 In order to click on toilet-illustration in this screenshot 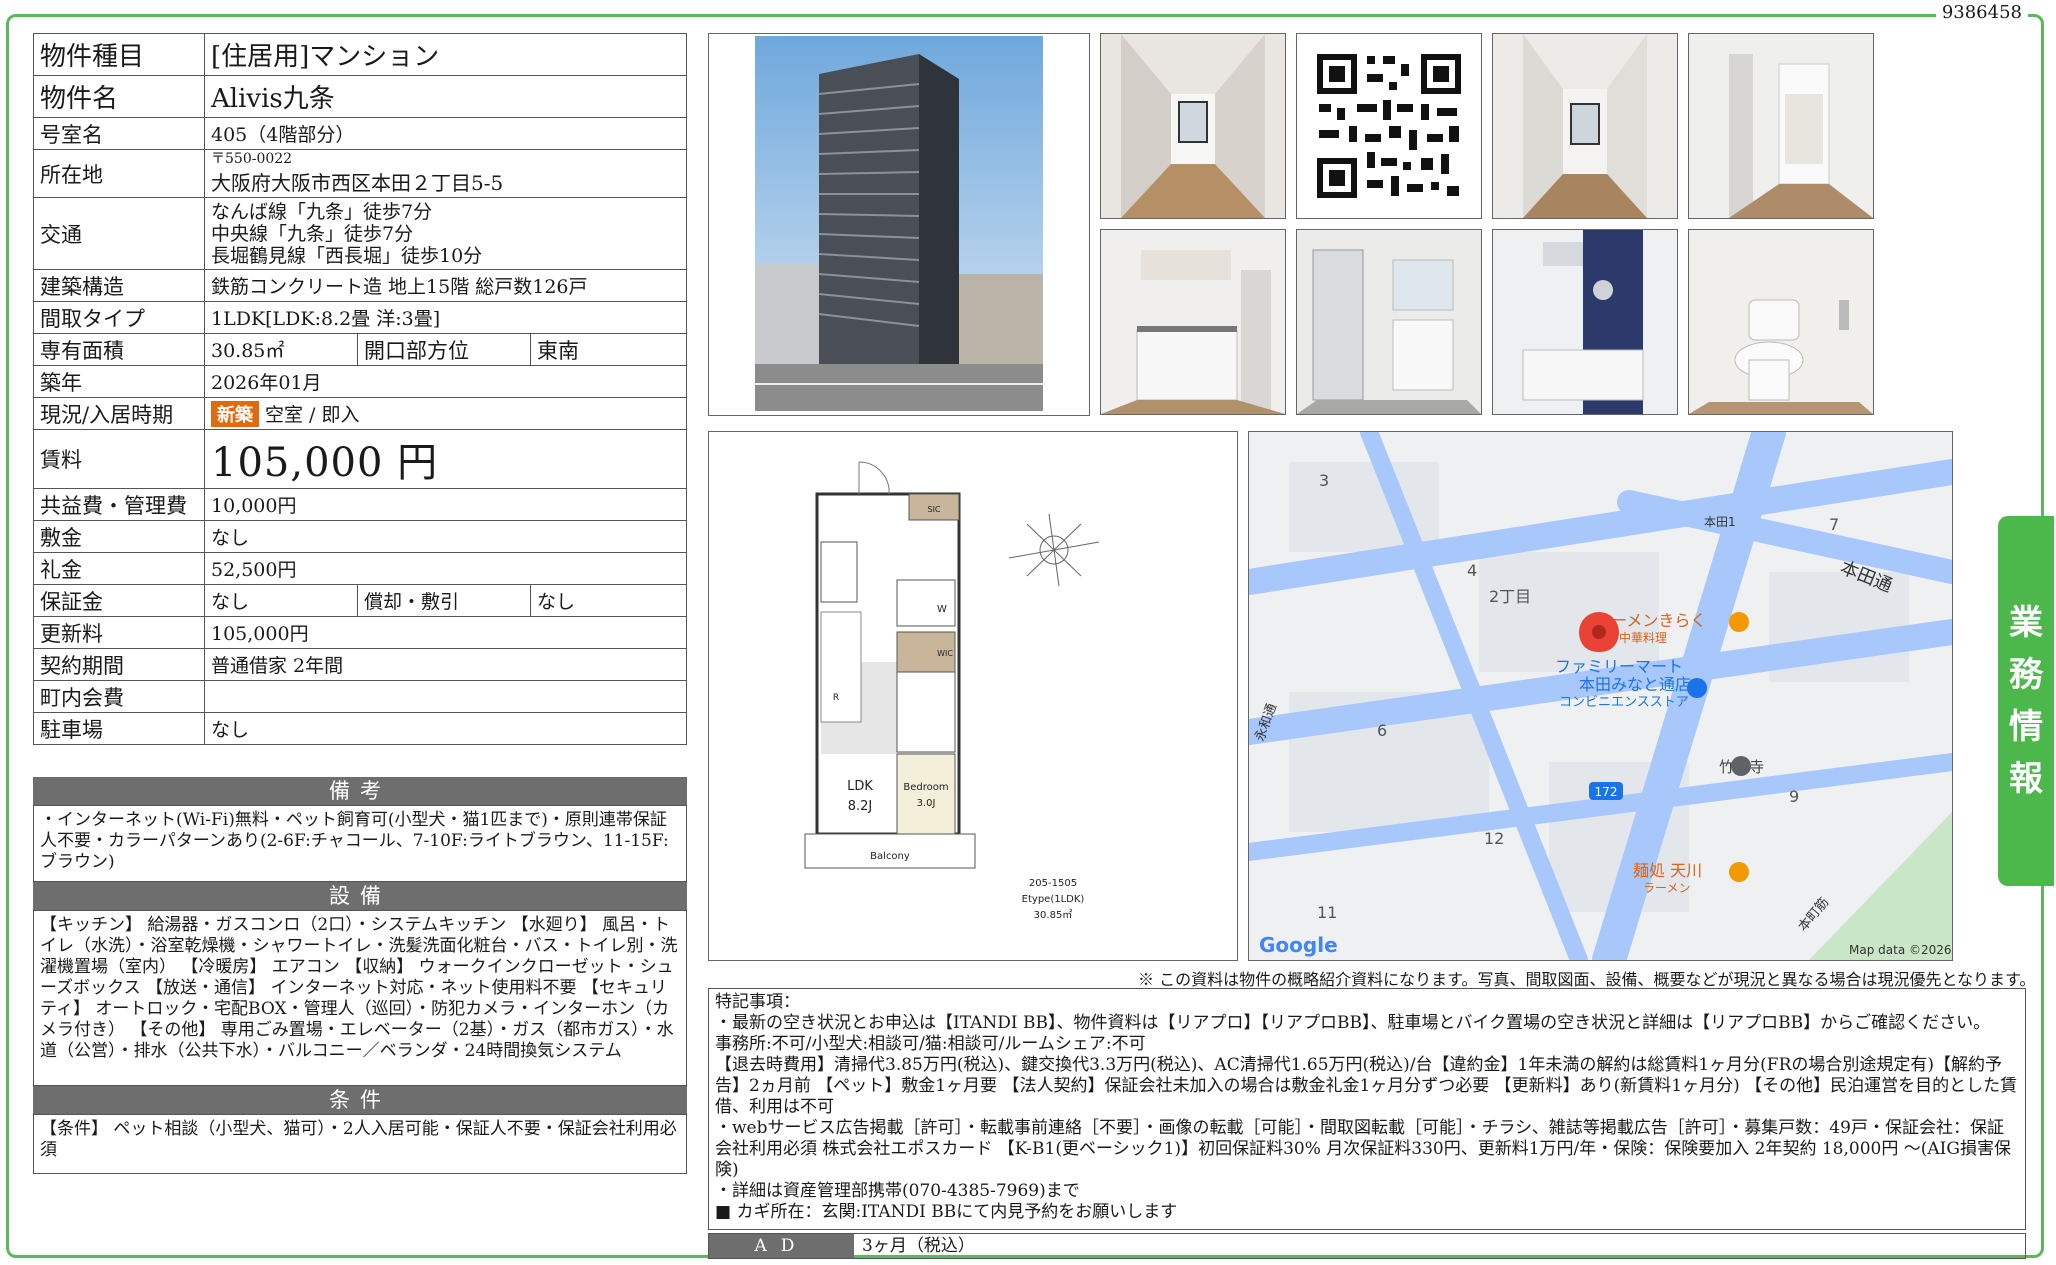, I will do `click(1781, 322)`.